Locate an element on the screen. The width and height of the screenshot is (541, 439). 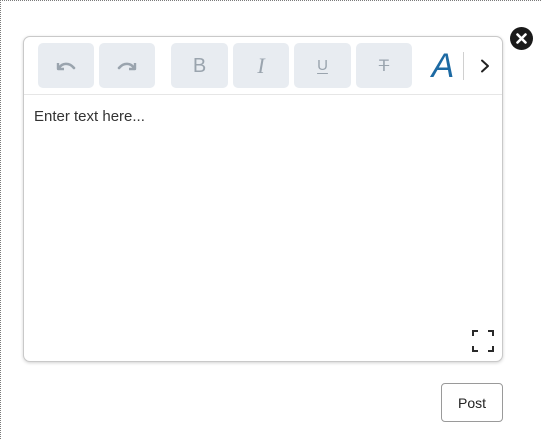
editor-toolbar: B I U T A is located at coordinates (263, 66).